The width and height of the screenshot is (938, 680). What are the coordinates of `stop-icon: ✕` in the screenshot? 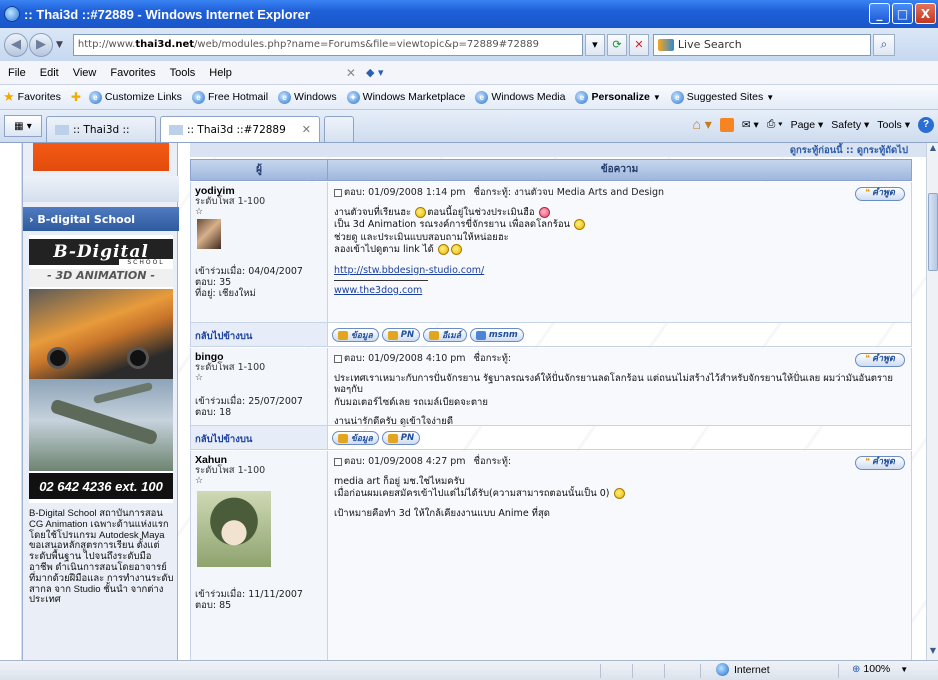 It's located at (638, 44).